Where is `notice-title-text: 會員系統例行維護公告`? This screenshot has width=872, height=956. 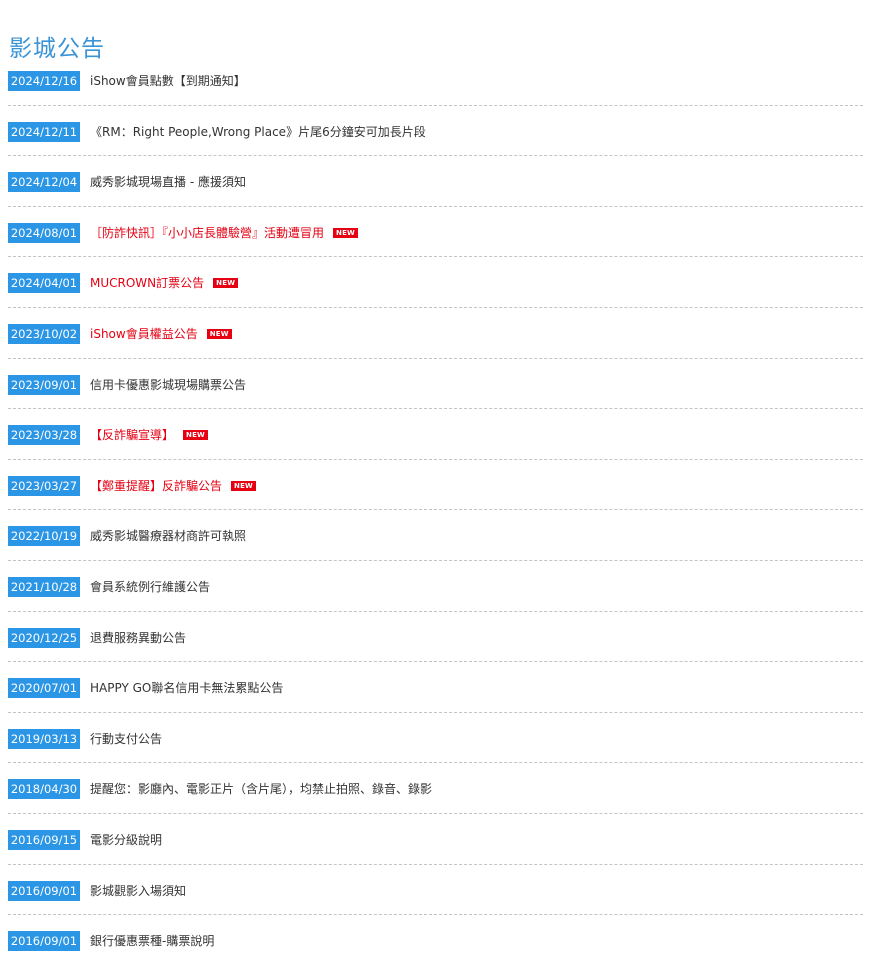
notice-title-text: 會員系統例行維護公告 is located at coordinates (150, 586).